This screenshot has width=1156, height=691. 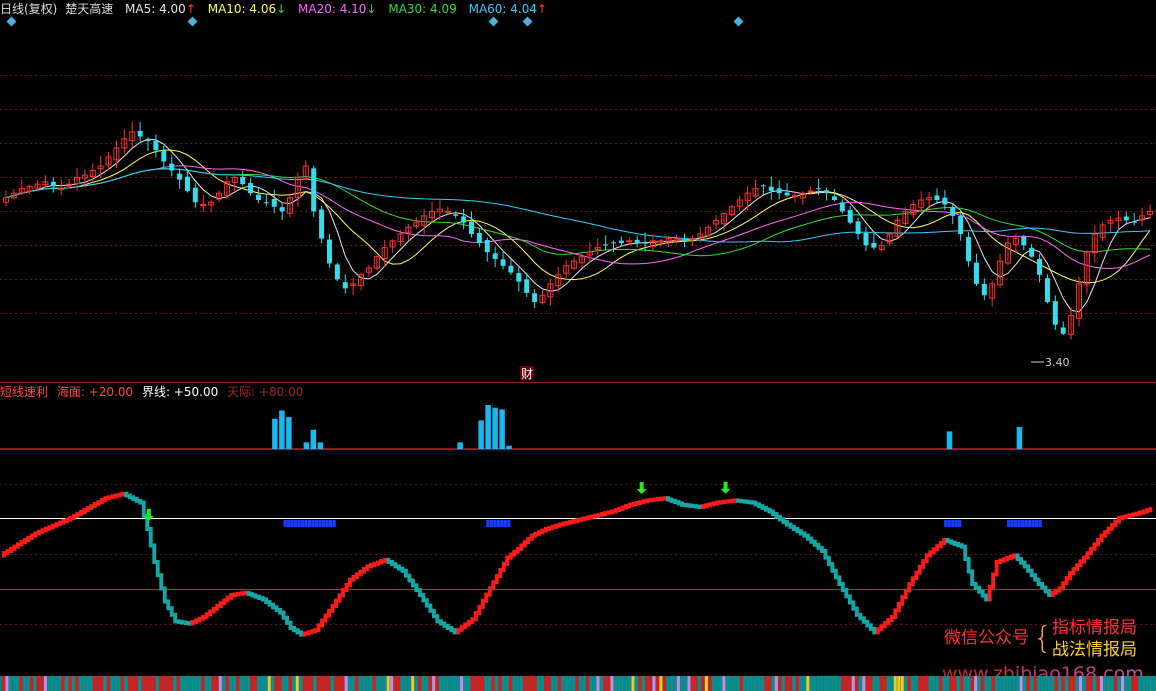 I want to click on watermark-label: 微信公众号, so click(x=986, y=638).